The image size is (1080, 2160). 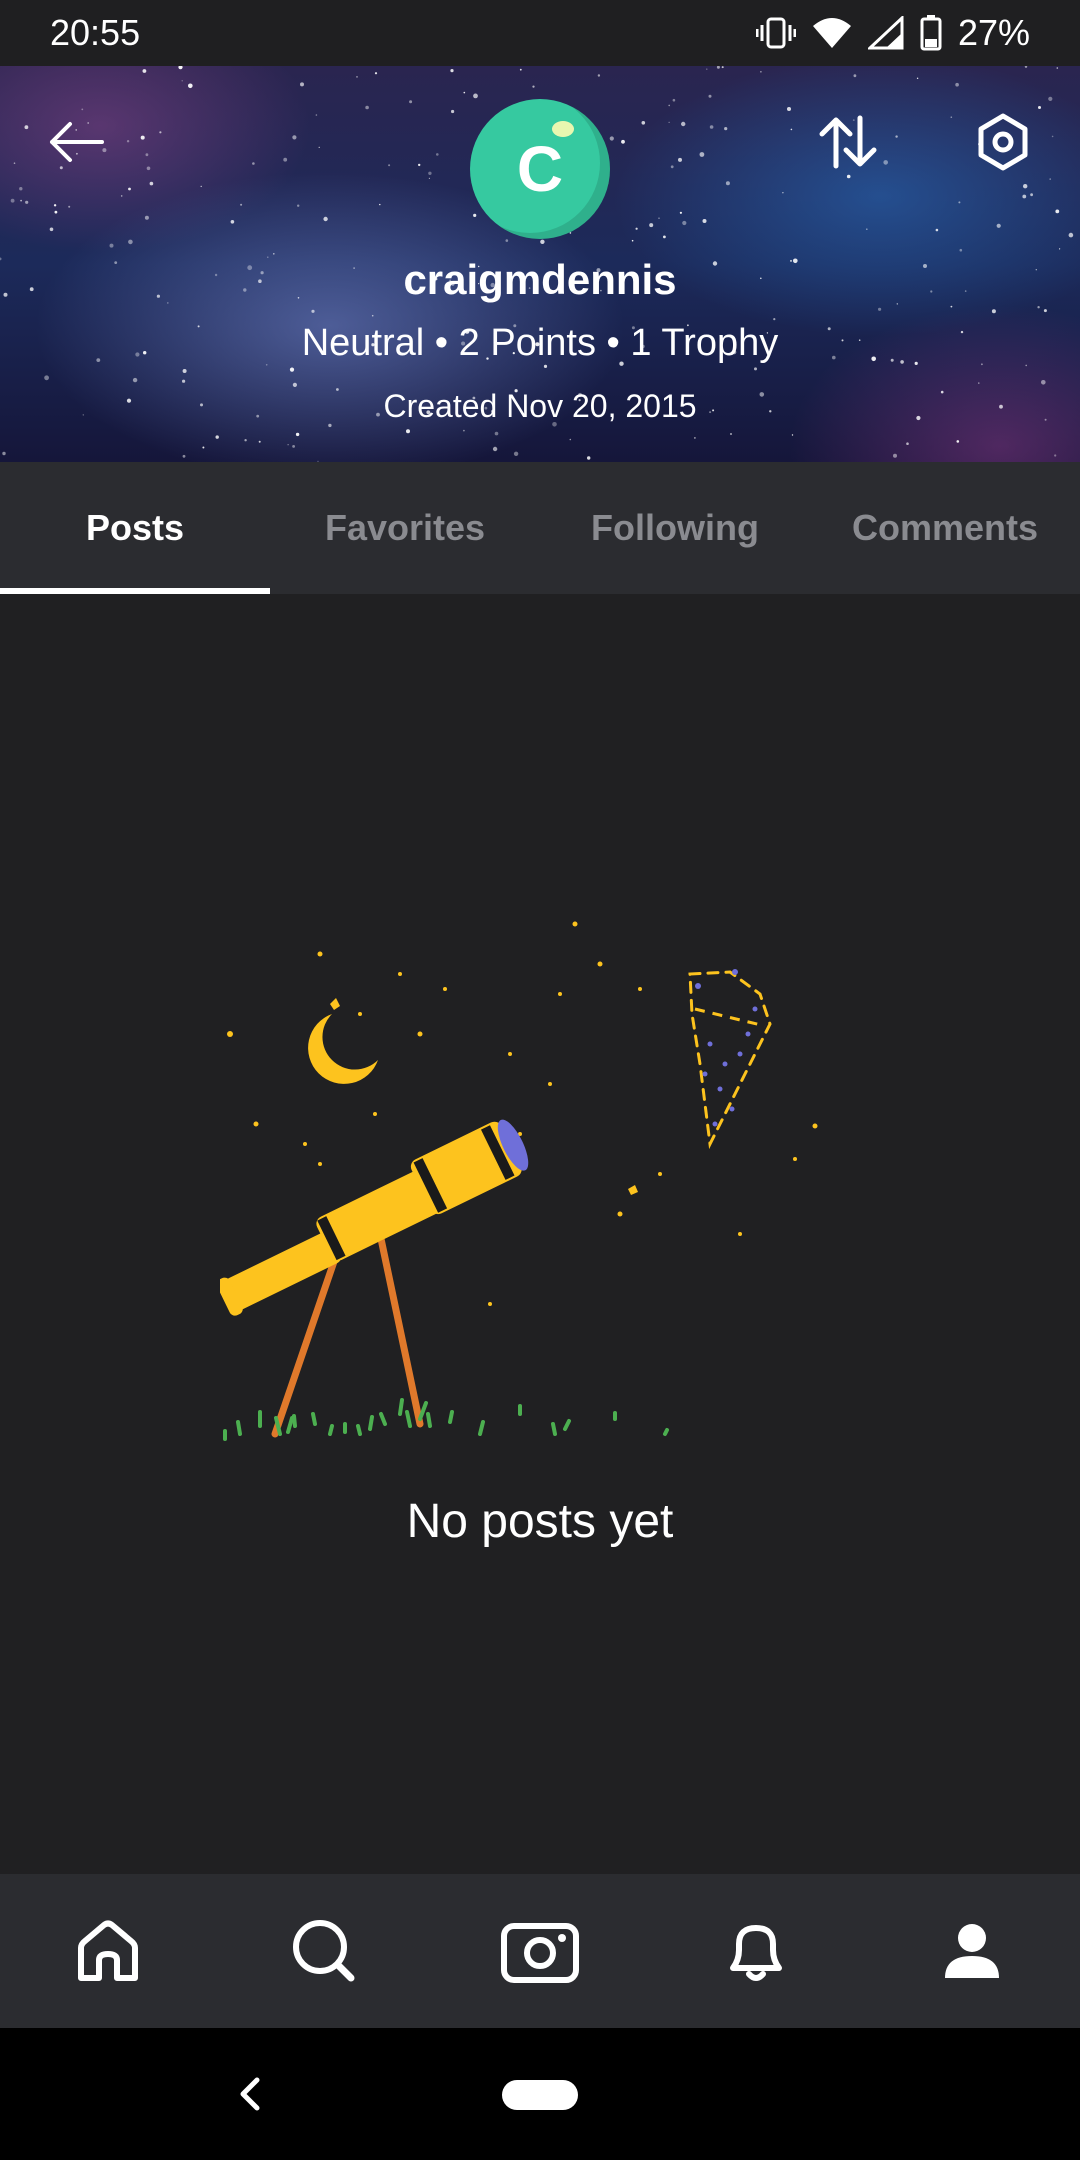 What do you see at coordinates (931, 33) in the screenshot?
I see `battery-icon` at bounding box center [931, 33].